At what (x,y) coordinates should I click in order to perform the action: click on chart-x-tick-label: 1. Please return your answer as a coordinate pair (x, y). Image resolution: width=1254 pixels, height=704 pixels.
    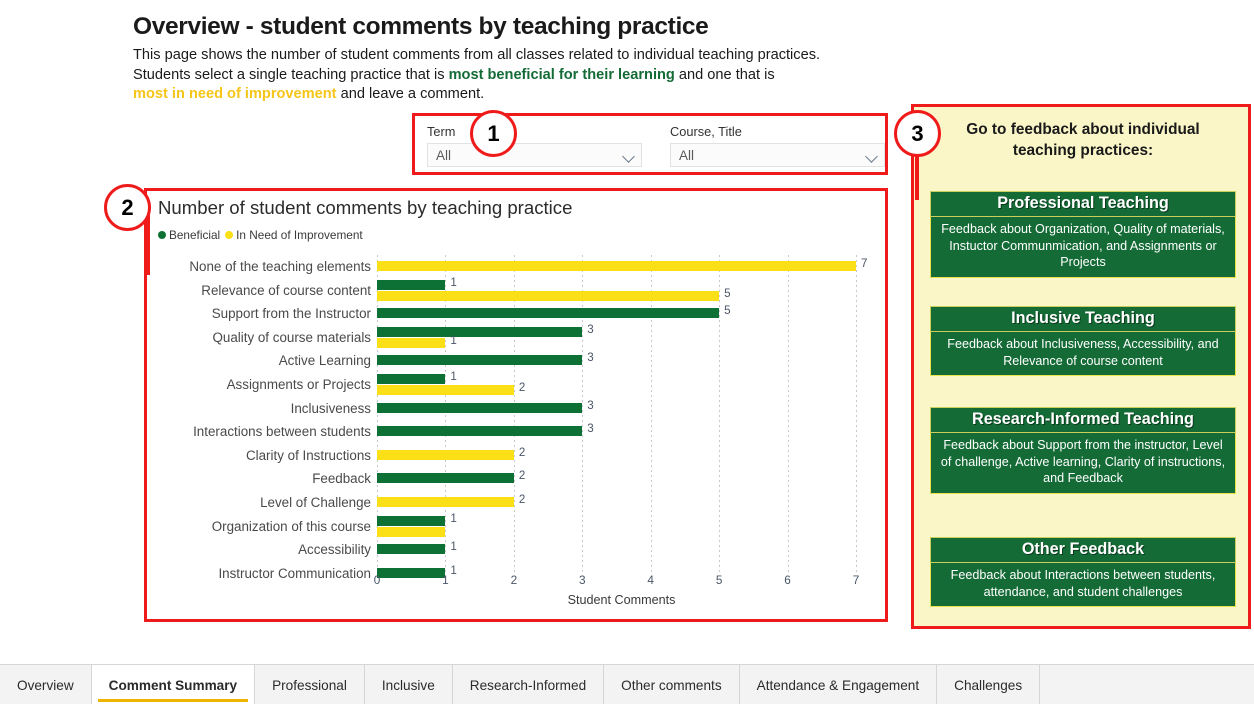
    Looking at the image, I should click on (445, 580).